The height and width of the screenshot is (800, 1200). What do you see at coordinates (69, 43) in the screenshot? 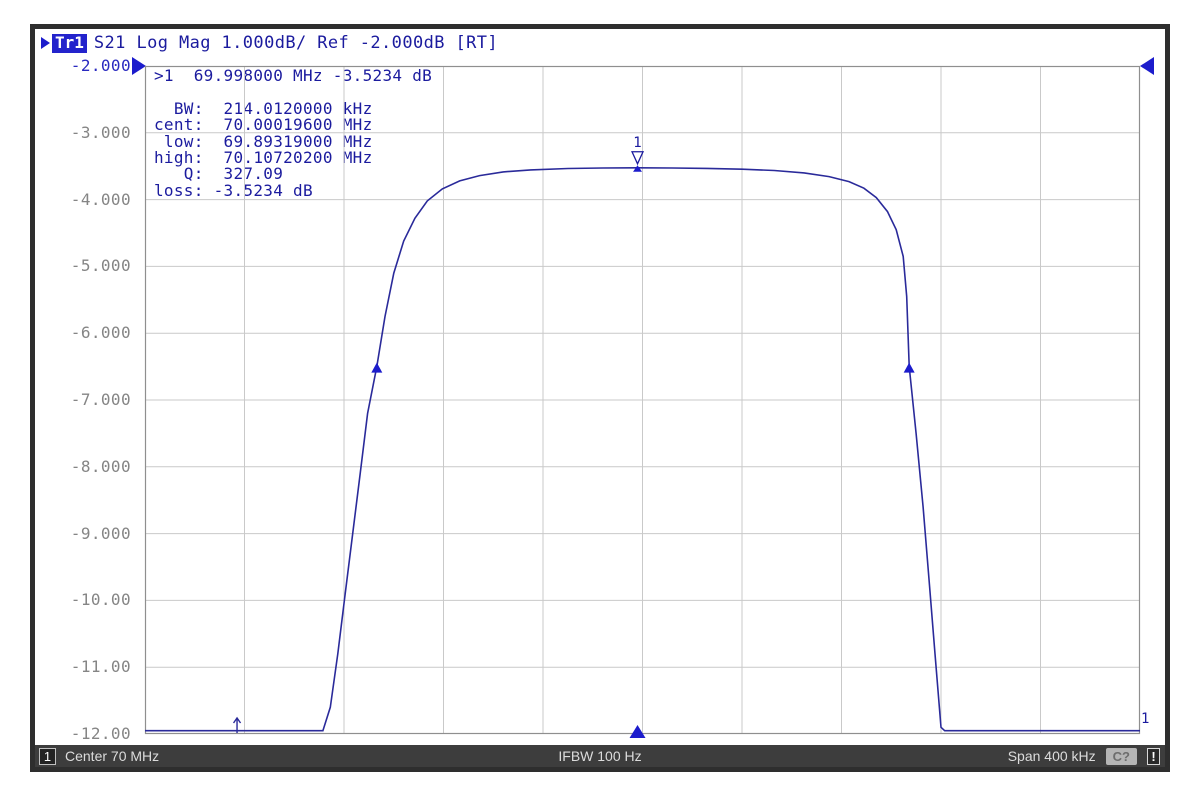
I see `trace-badge: Tr1` at bounding box center [69, 43].